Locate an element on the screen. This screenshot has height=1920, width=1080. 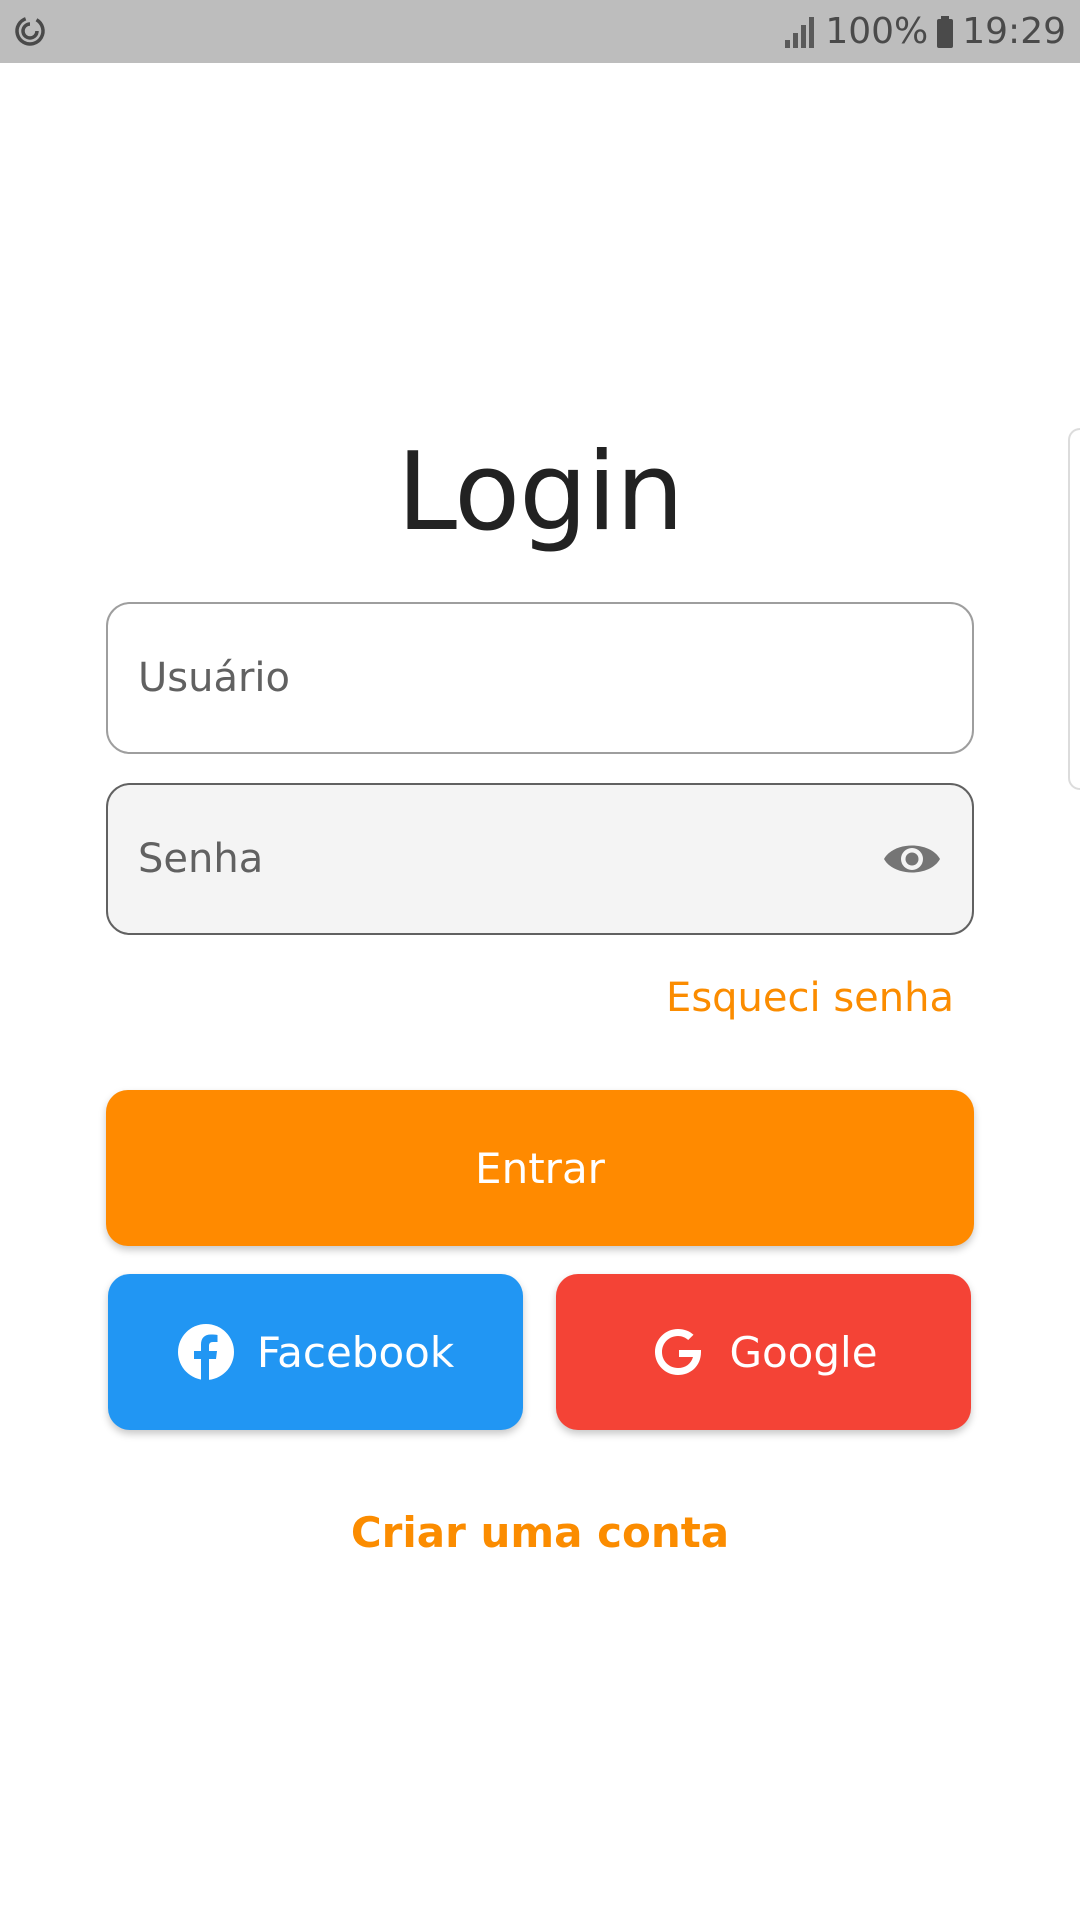
battery-icon is located at coordinates (945, 31).